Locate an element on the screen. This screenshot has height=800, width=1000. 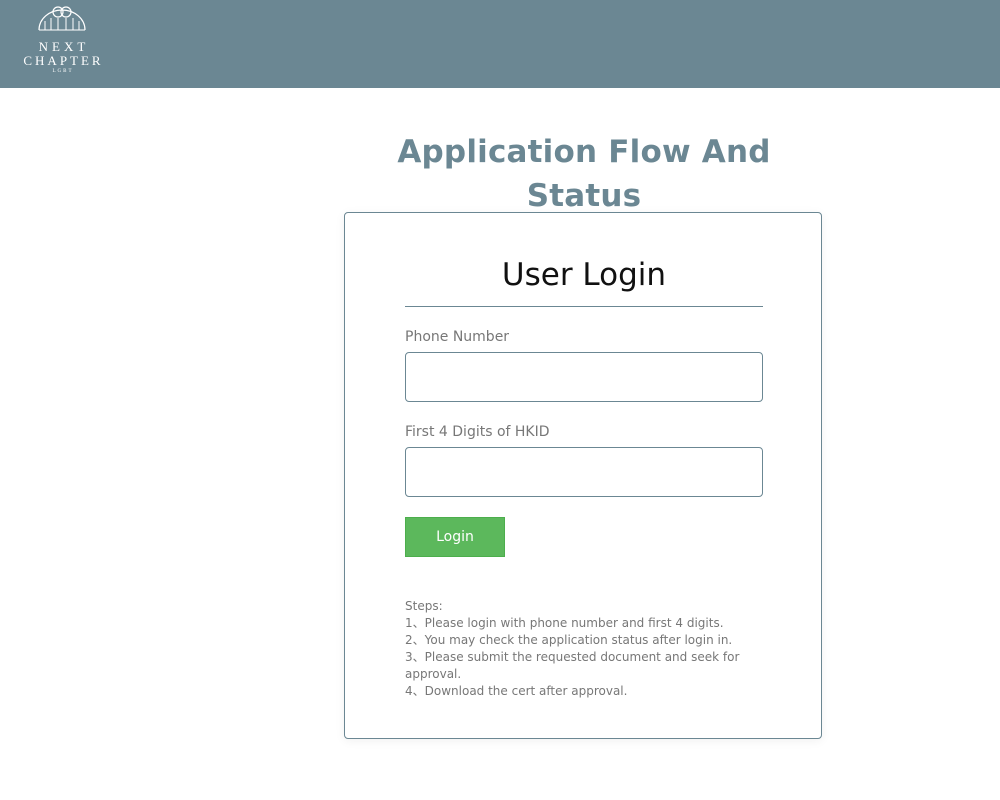
hkid-digits-label: First 4 Digits of HKID is located at coordinates (477, 432).